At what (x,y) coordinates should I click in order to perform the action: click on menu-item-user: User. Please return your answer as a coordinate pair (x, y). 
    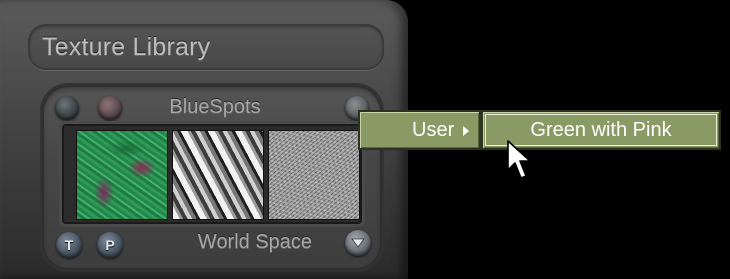
    Looking at the image, I should click on (419, 130).